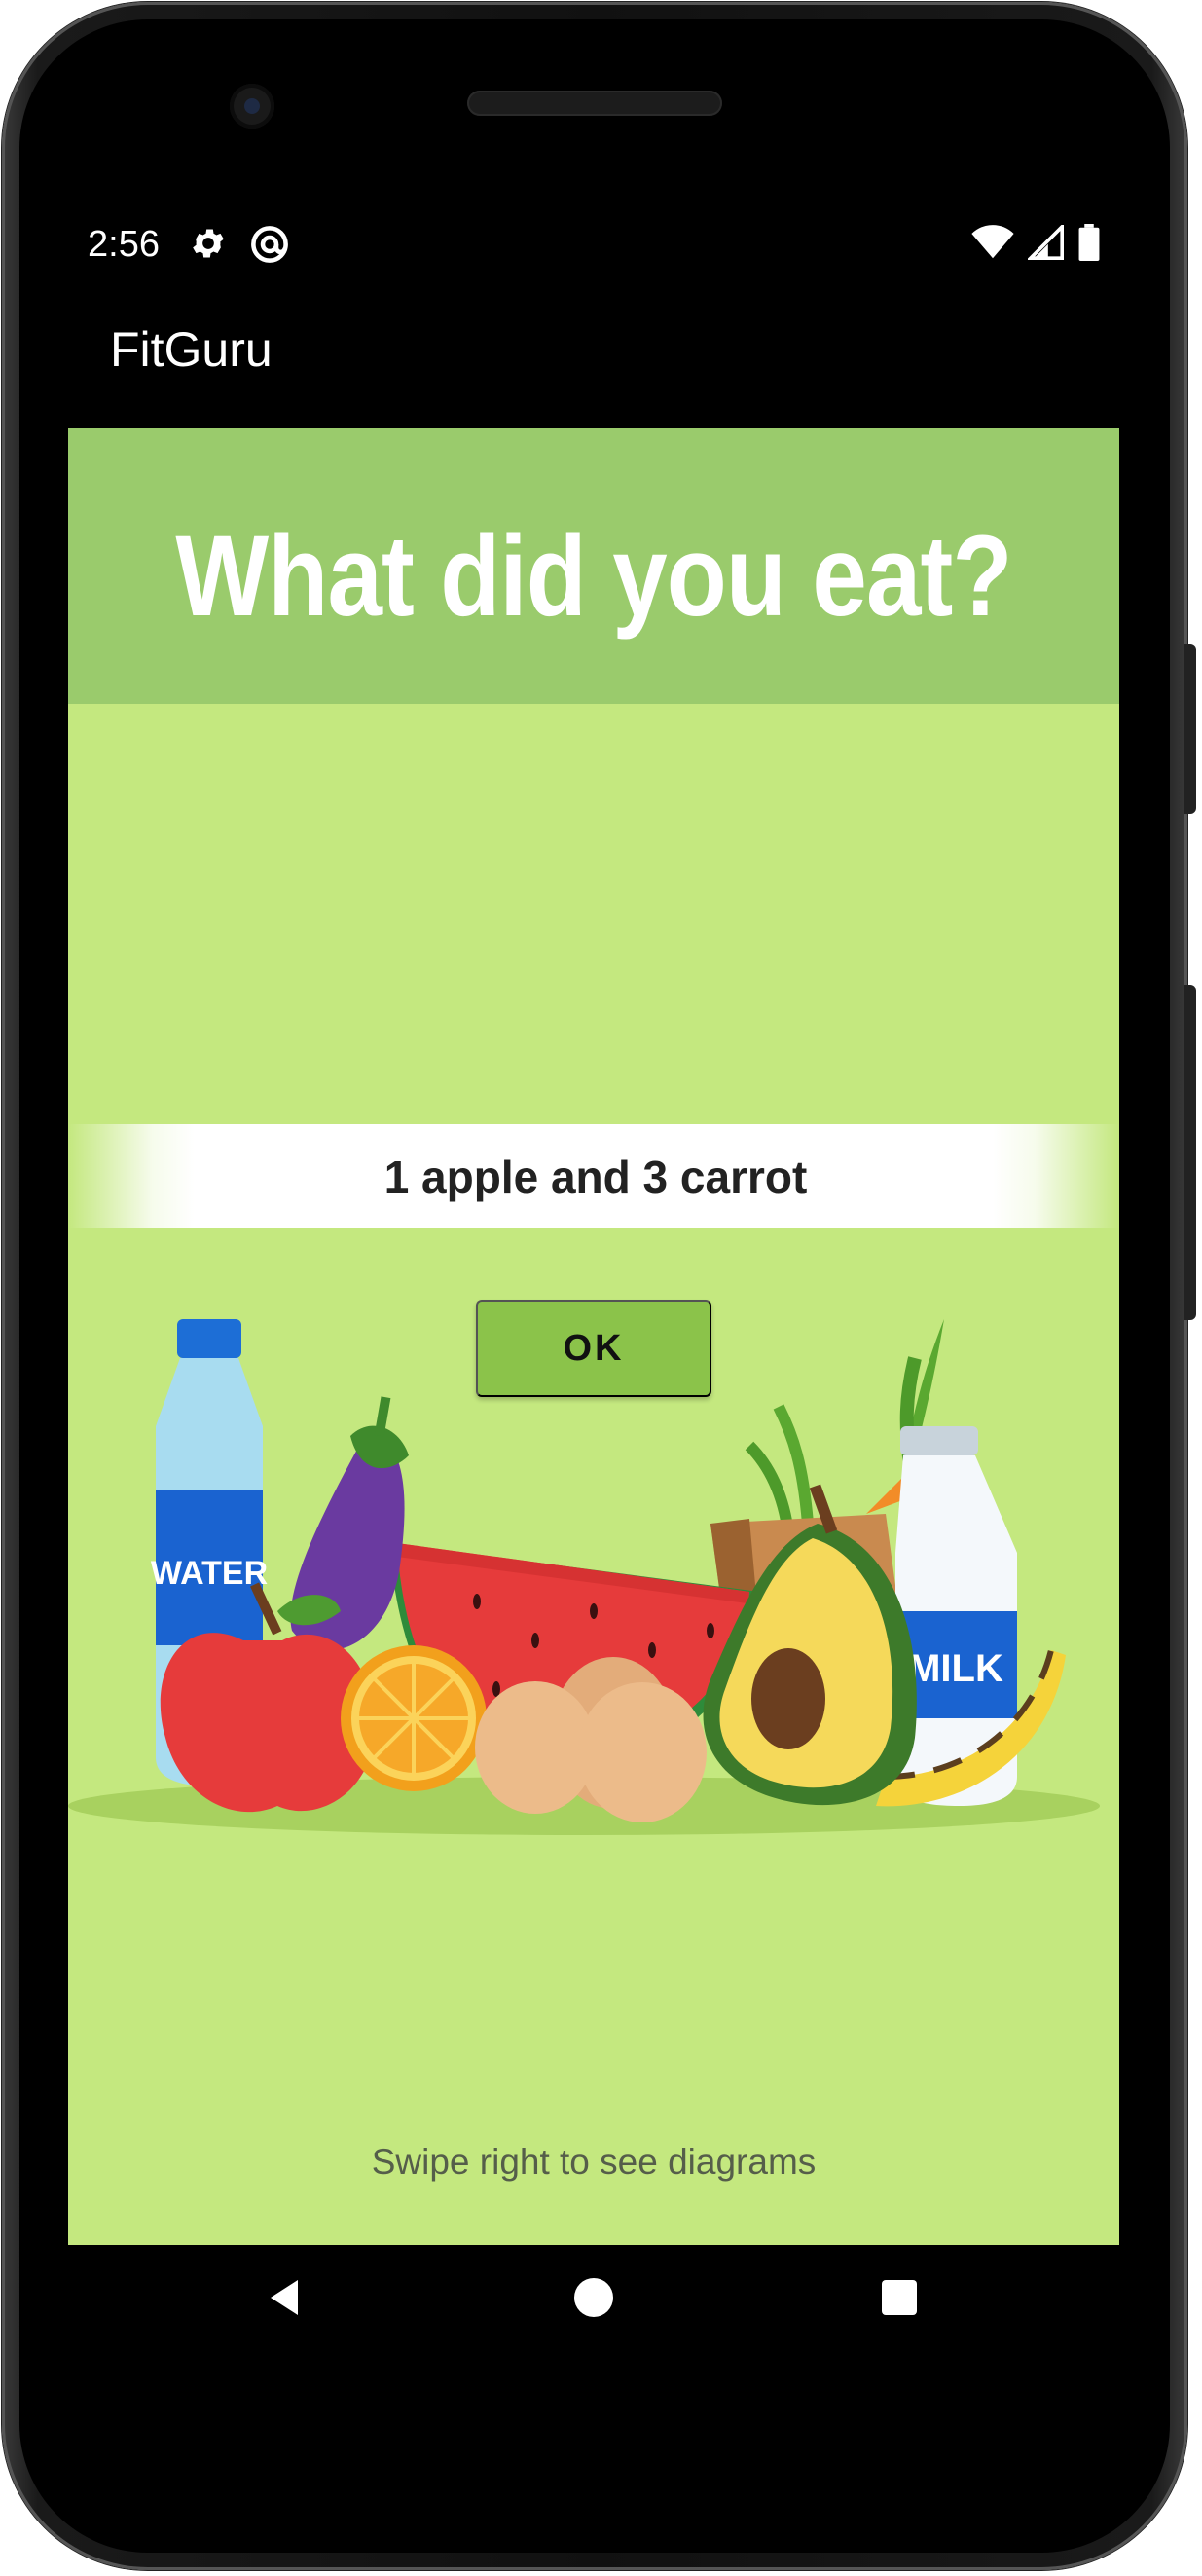 The image size is (1202, 2576). What do you see at coordinates (594, 103) in the screenshot?
I see `earpiece-speaker` at bounding box center [594, 103].